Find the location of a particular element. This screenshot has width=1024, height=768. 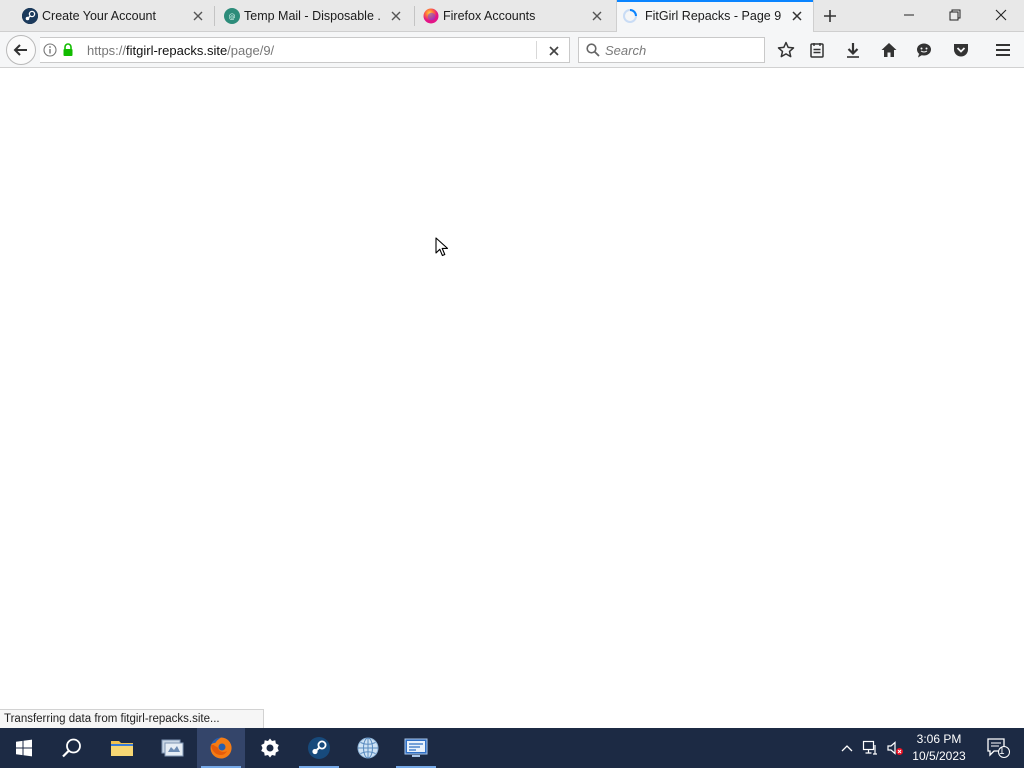

stop-loading-icon is located at coordinates (554, 51).